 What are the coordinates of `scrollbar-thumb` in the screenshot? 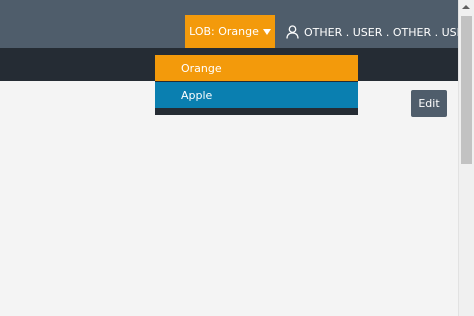 It's located at (466, 90).